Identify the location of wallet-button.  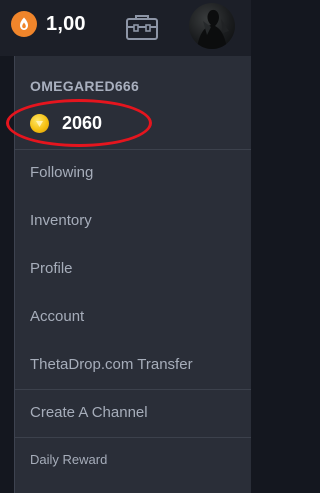
(142, 27).